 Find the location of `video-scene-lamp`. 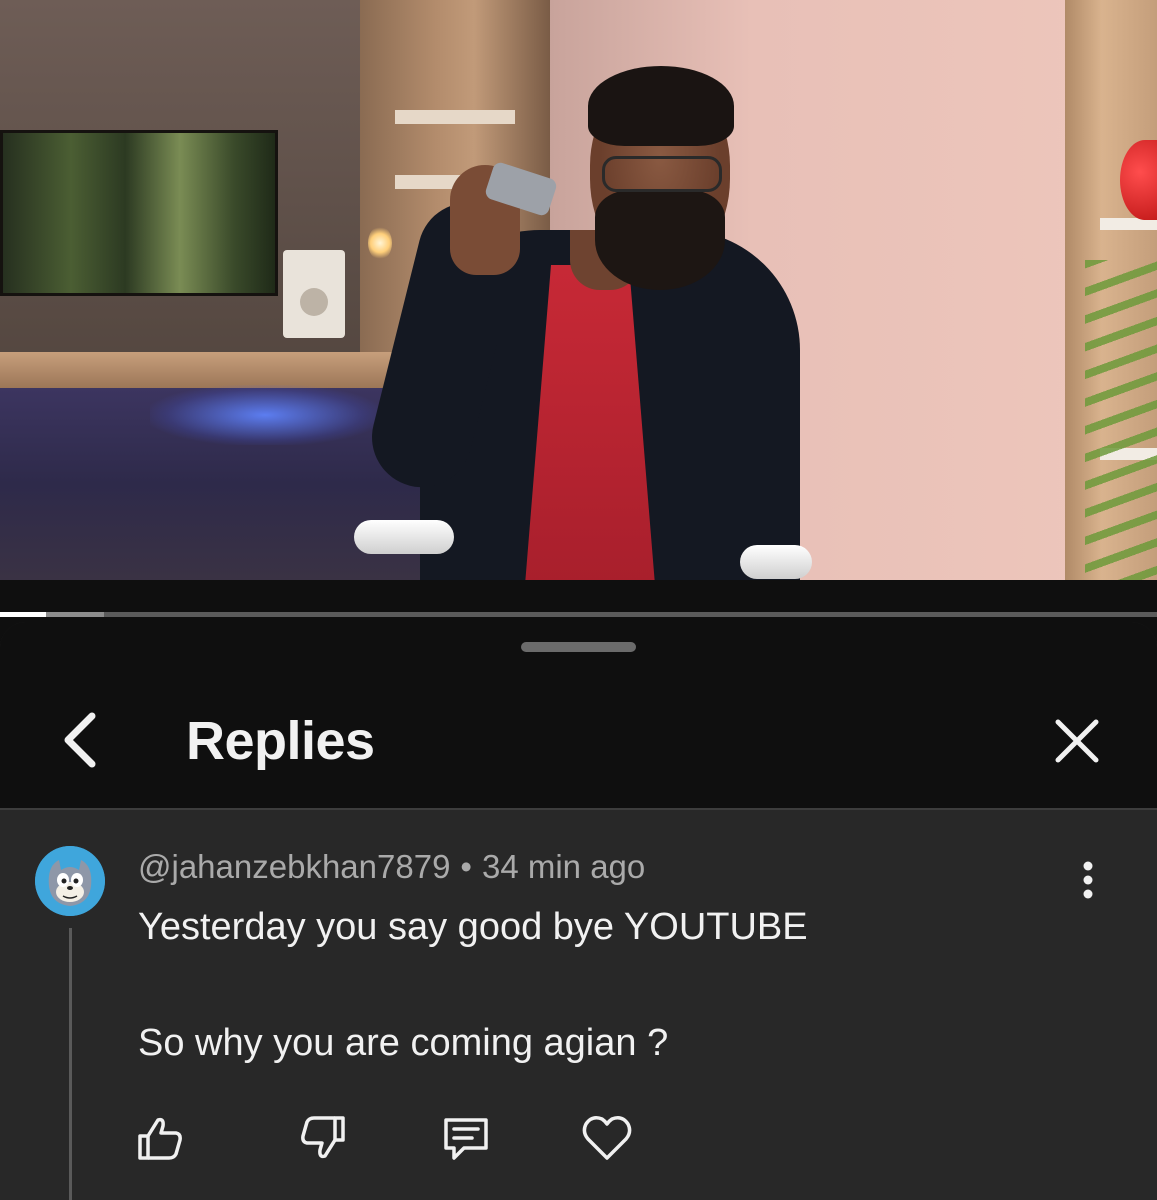

video-scene-lamp is located at coordinates (380, 243).